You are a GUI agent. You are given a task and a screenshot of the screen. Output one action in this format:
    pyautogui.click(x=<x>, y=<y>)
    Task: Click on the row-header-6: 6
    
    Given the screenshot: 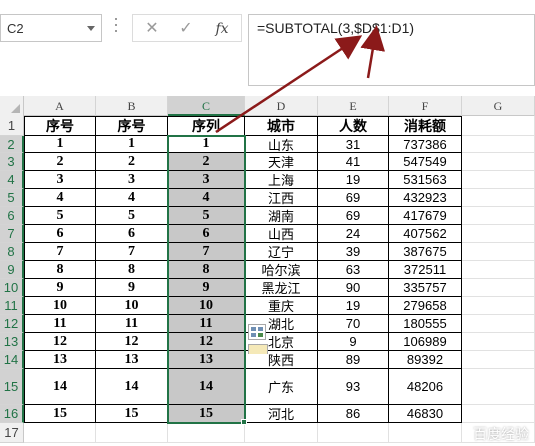 What is the action you would take?
    pyautogui.click(x=12, y=216)
    